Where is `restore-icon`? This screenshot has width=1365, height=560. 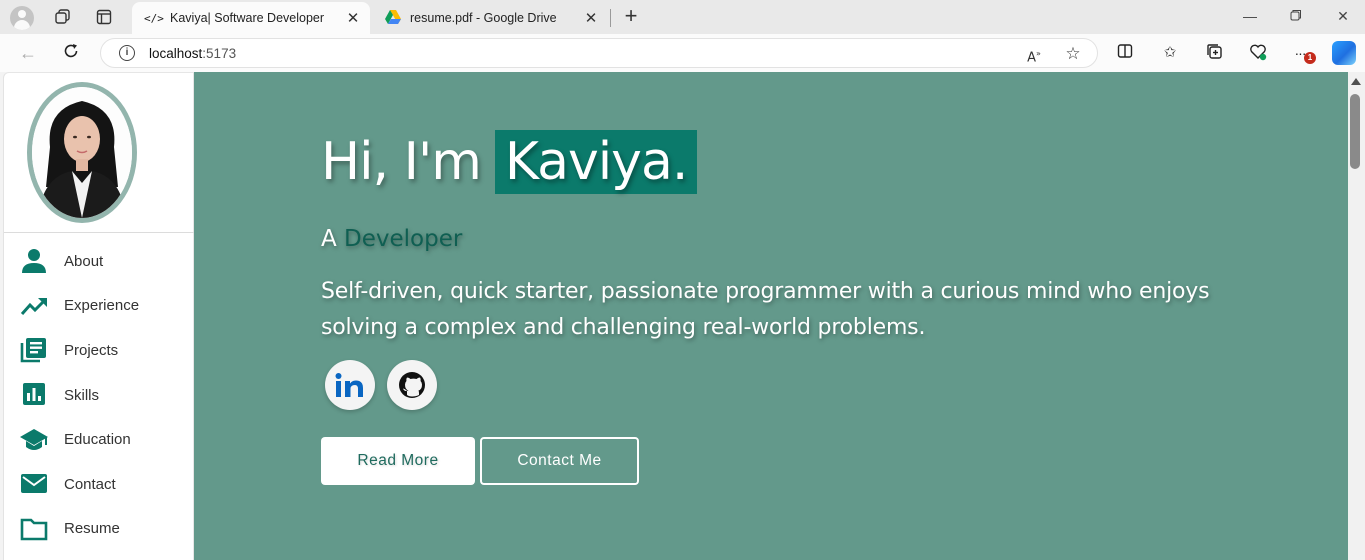
restore-icon is located at coordinates (1296, 16).